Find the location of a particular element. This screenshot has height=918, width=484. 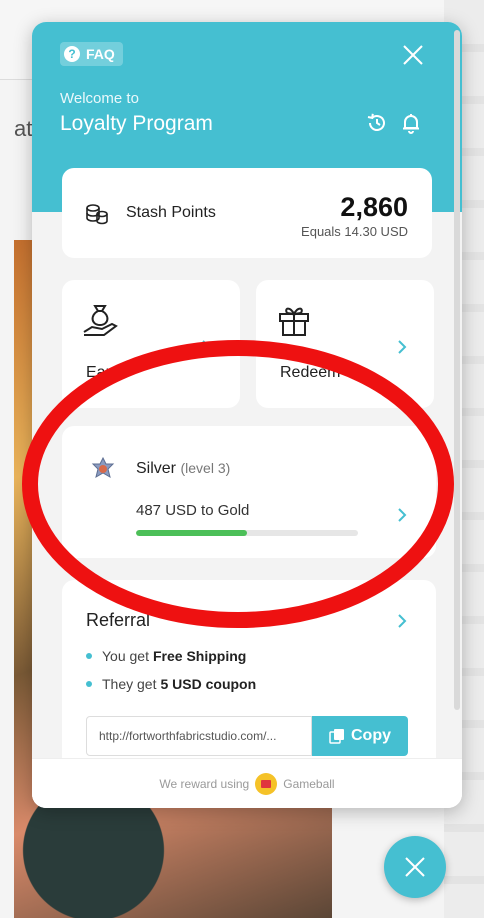

faq-button: ? FAQ is located at coordinates (91, 54).